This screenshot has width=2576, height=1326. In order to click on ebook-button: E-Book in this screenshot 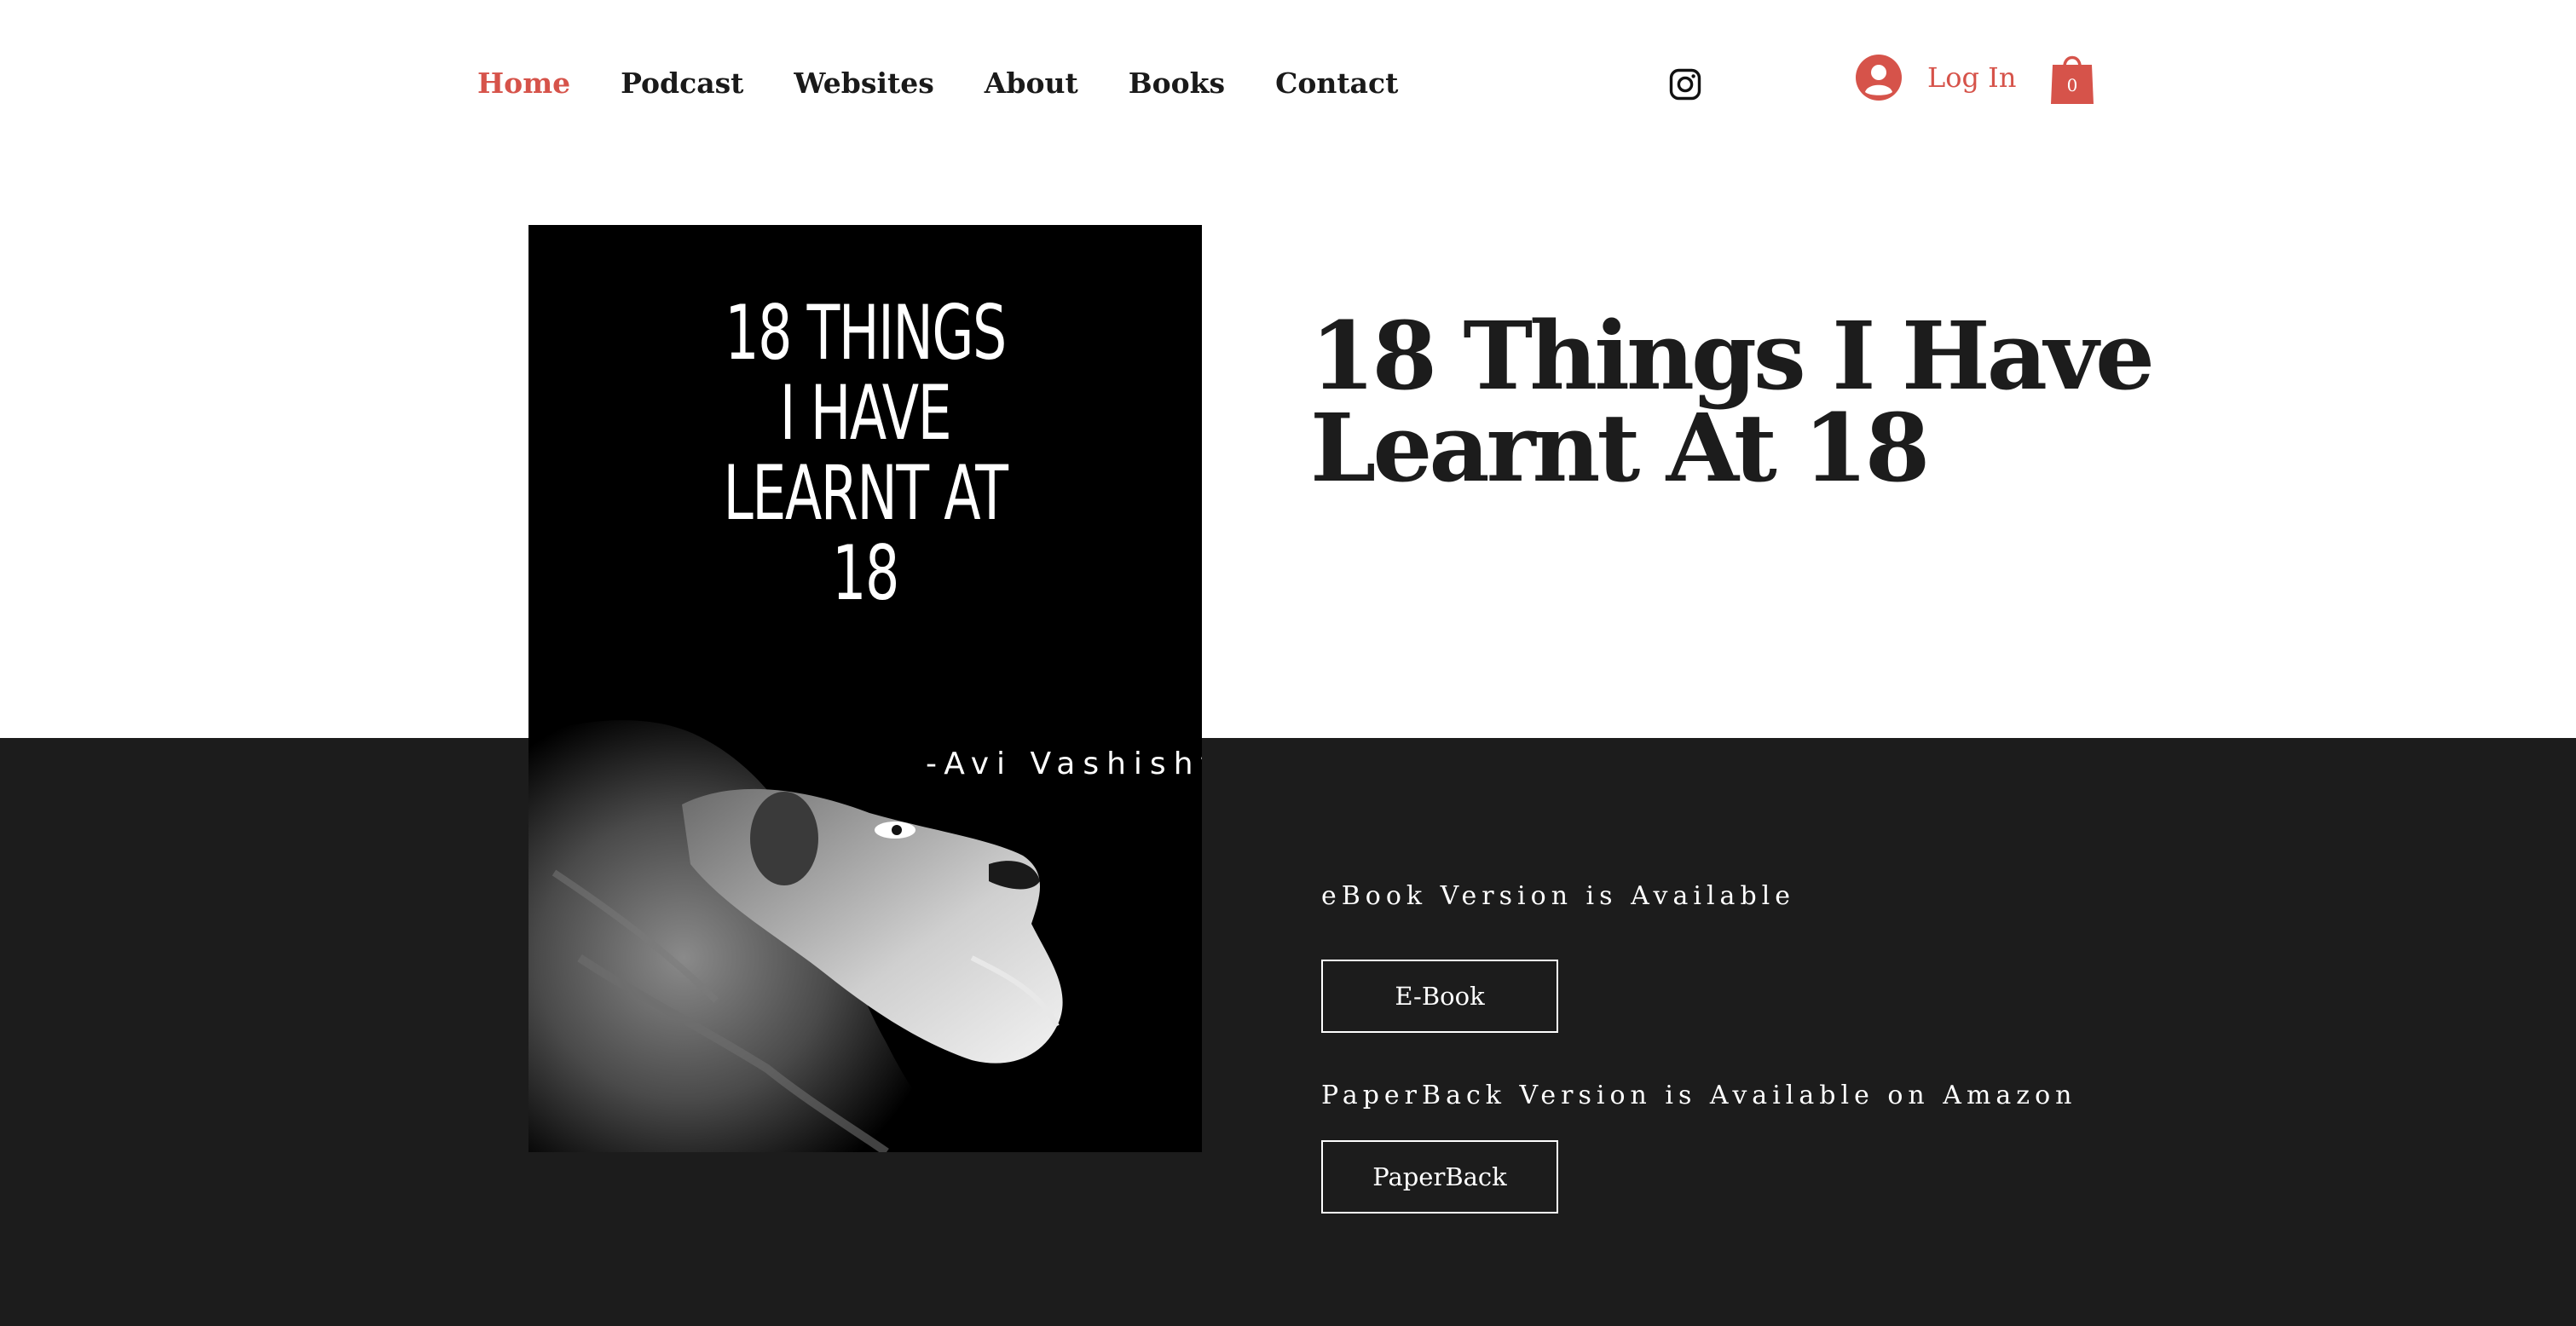, I will do `click(1439, 997)`.